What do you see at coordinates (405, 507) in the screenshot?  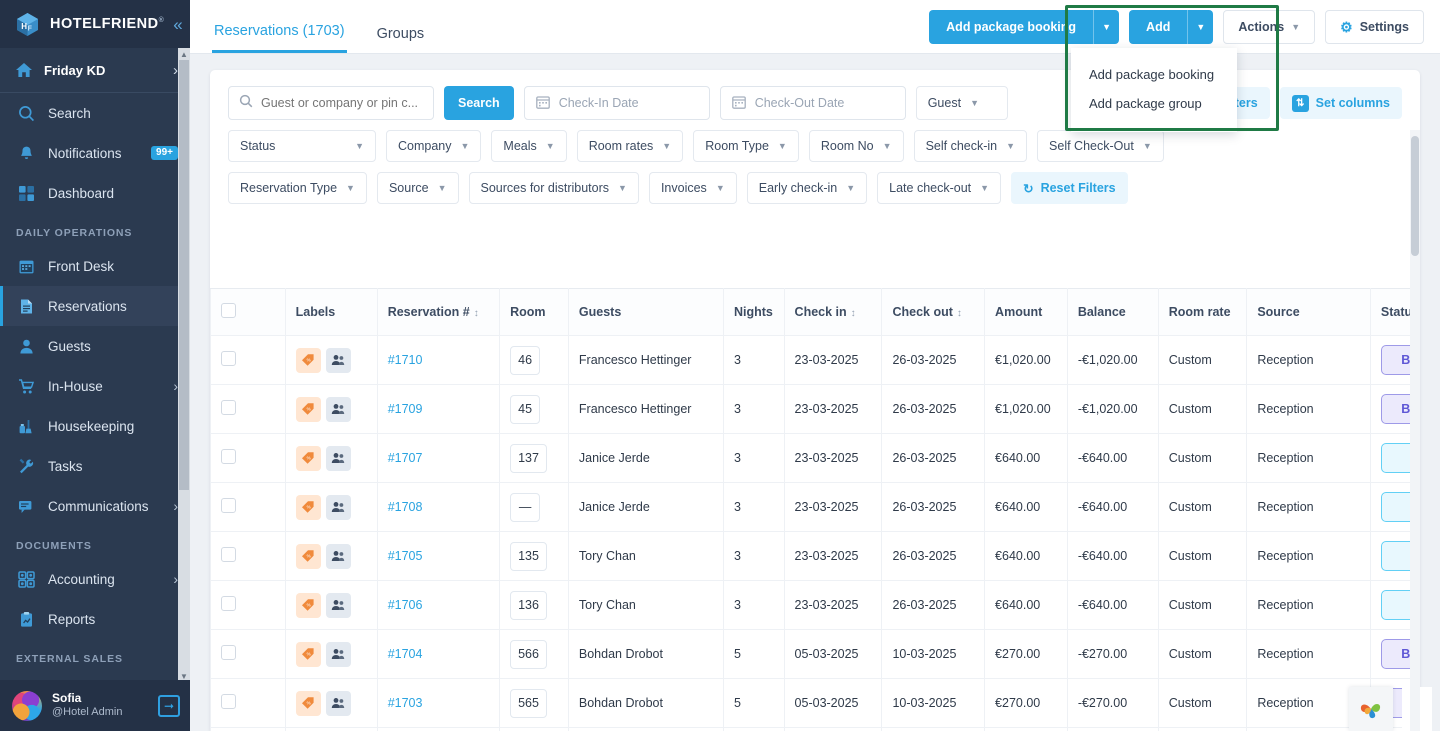 I see `reservation-link: #1708` at bounding box center [405, 507].